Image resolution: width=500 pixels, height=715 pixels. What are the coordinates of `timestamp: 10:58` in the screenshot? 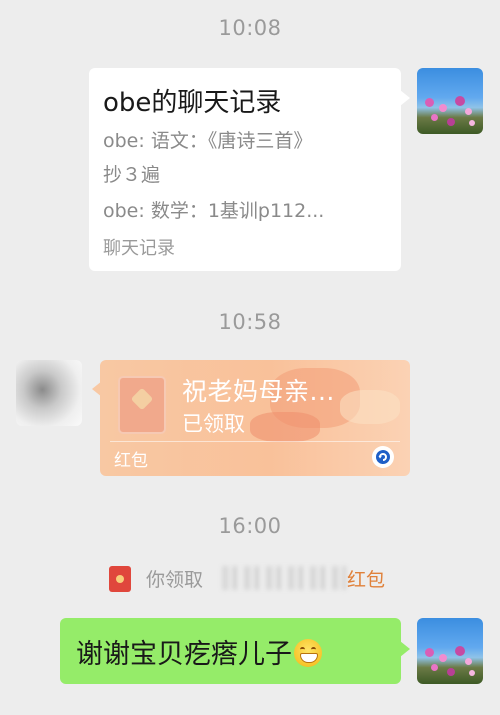 It's located at (250, 322).